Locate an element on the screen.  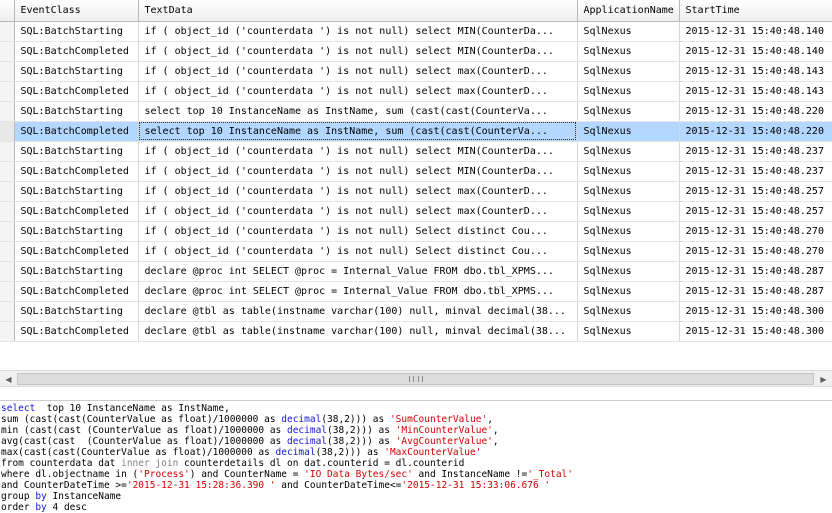
grid-corner is located at coordinates (7, 11).